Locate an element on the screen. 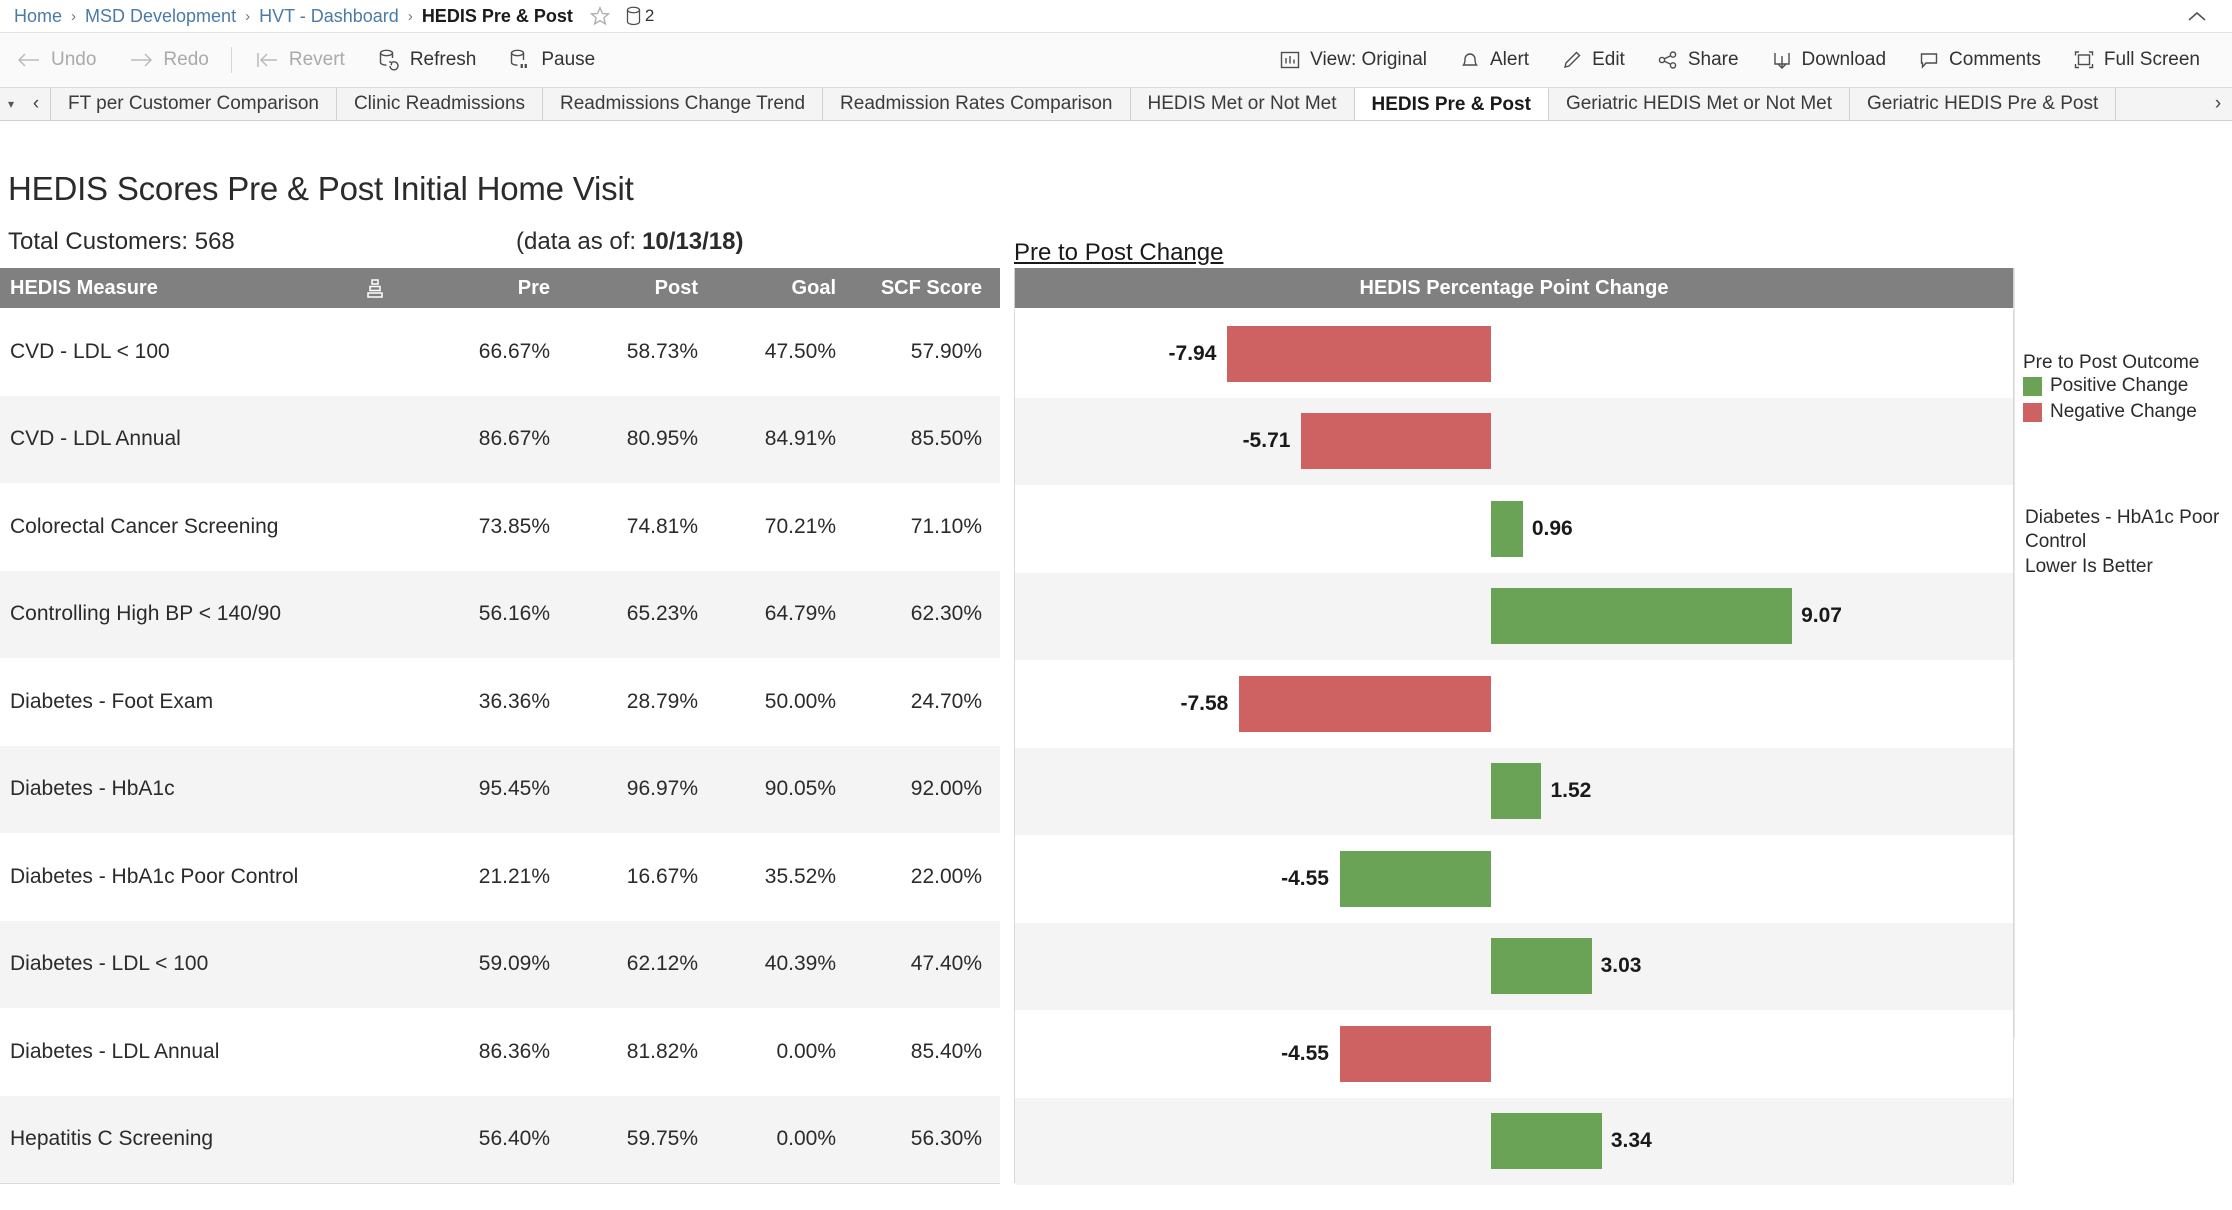 The height and width of the screenshot is (1210, 2232). view-original-button: View: Original is located at coordinates (1353, 60).